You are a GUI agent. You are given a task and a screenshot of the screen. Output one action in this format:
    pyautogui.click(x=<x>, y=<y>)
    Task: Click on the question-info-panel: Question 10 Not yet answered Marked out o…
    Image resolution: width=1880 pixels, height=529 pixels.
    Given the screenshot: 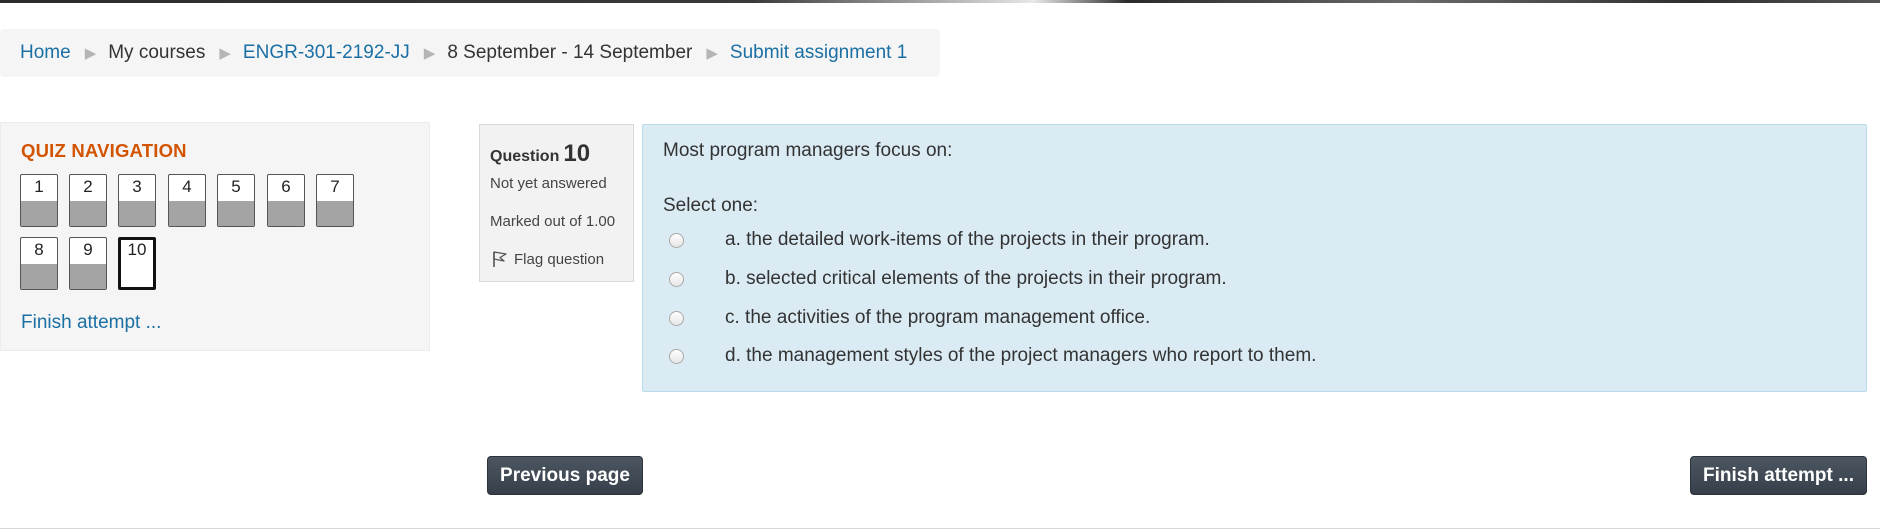 What is the action you would take?
    pyautogui.click(x=556, y=203)
    